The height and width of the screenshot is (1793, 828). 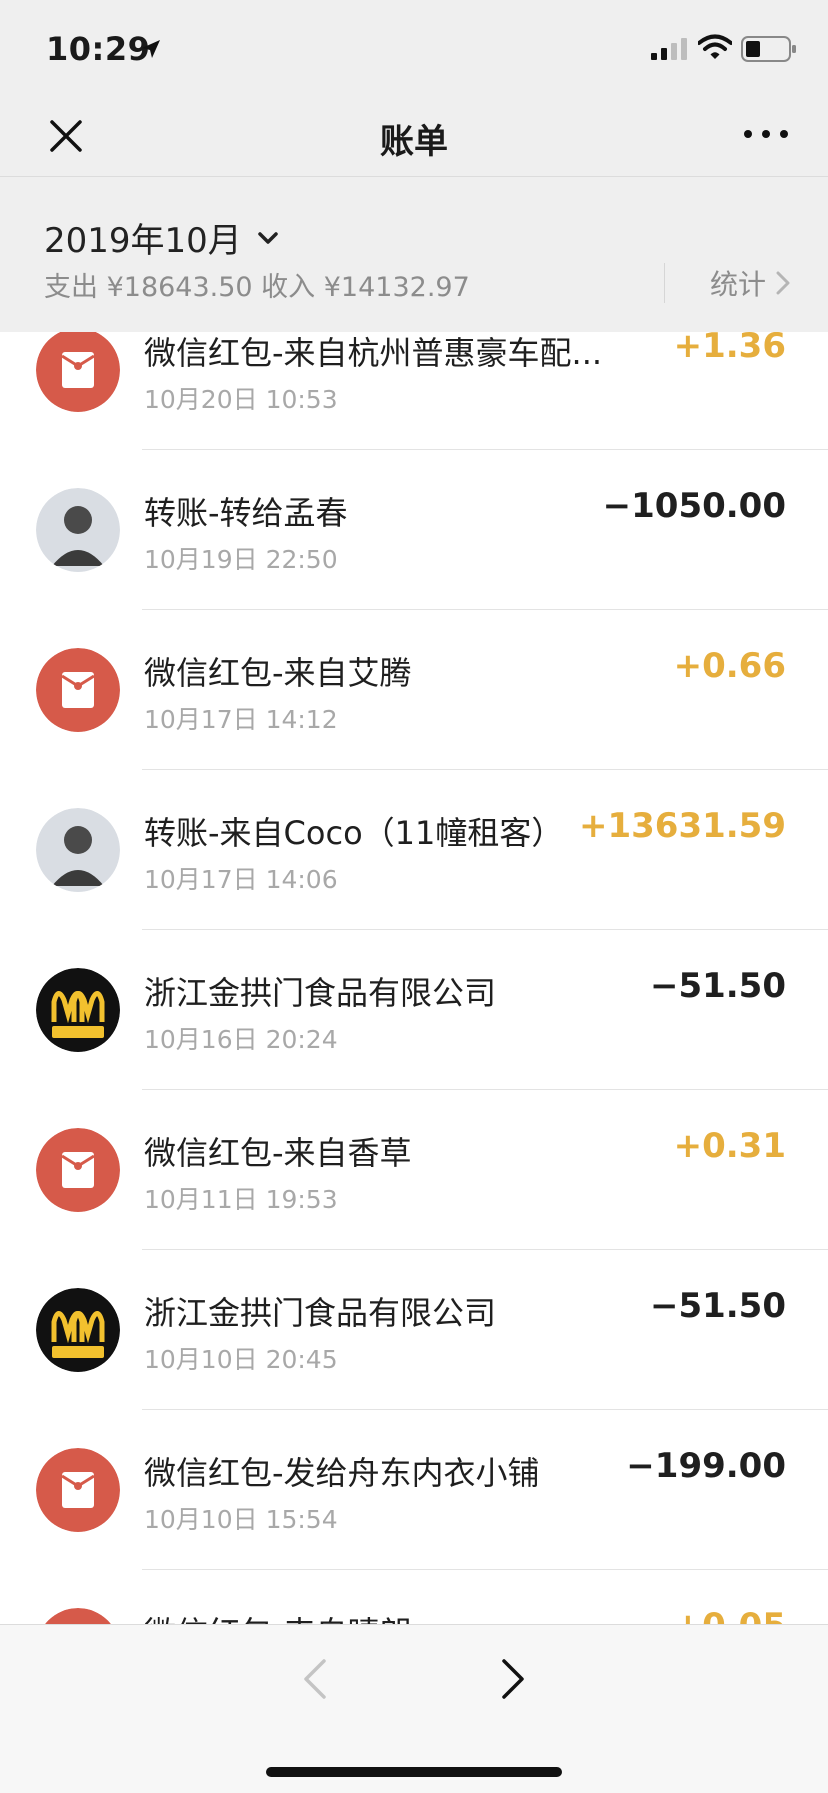 I want to click on transaction-date: 10月10日 15:54, so click(x=241, y=1519).